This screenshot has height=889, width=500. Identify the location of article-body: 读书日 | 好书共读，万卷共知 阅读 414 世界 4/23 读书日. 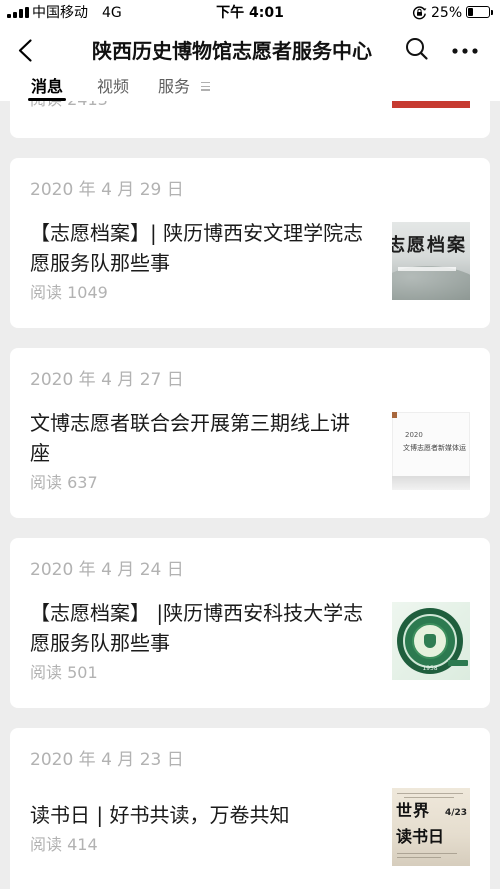
(250, 827).